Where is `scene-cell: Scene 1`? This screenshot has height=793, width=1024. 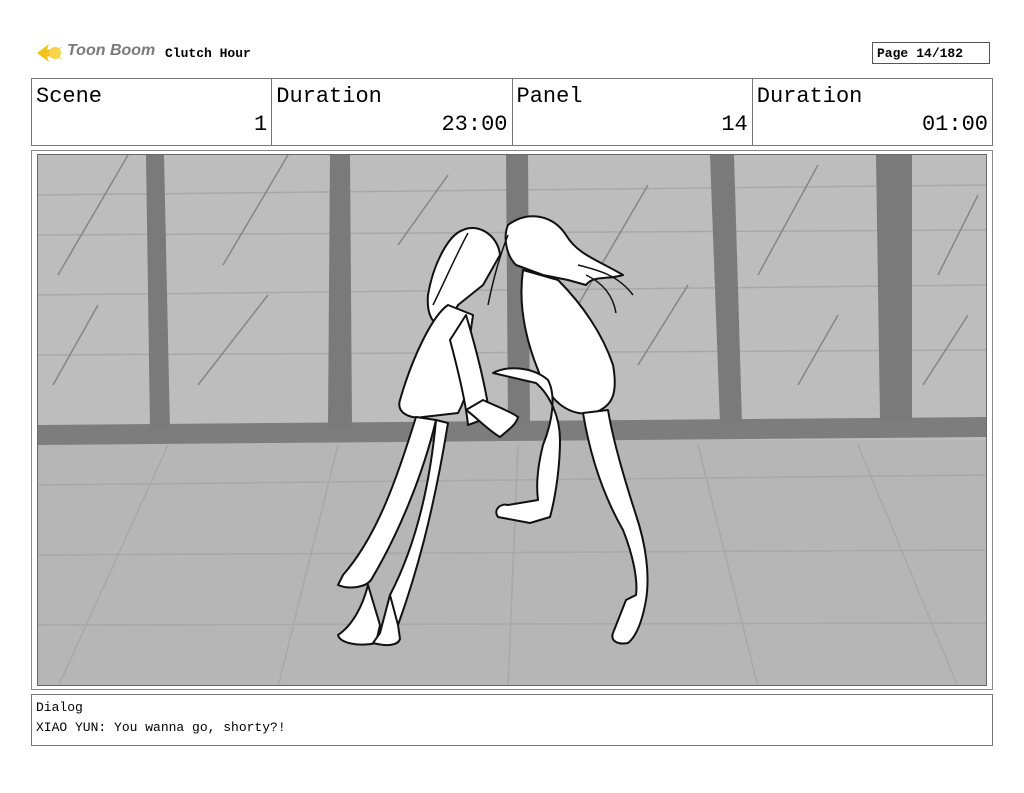
scene-cell: Scene 1 is located at coordinates (152, 112).